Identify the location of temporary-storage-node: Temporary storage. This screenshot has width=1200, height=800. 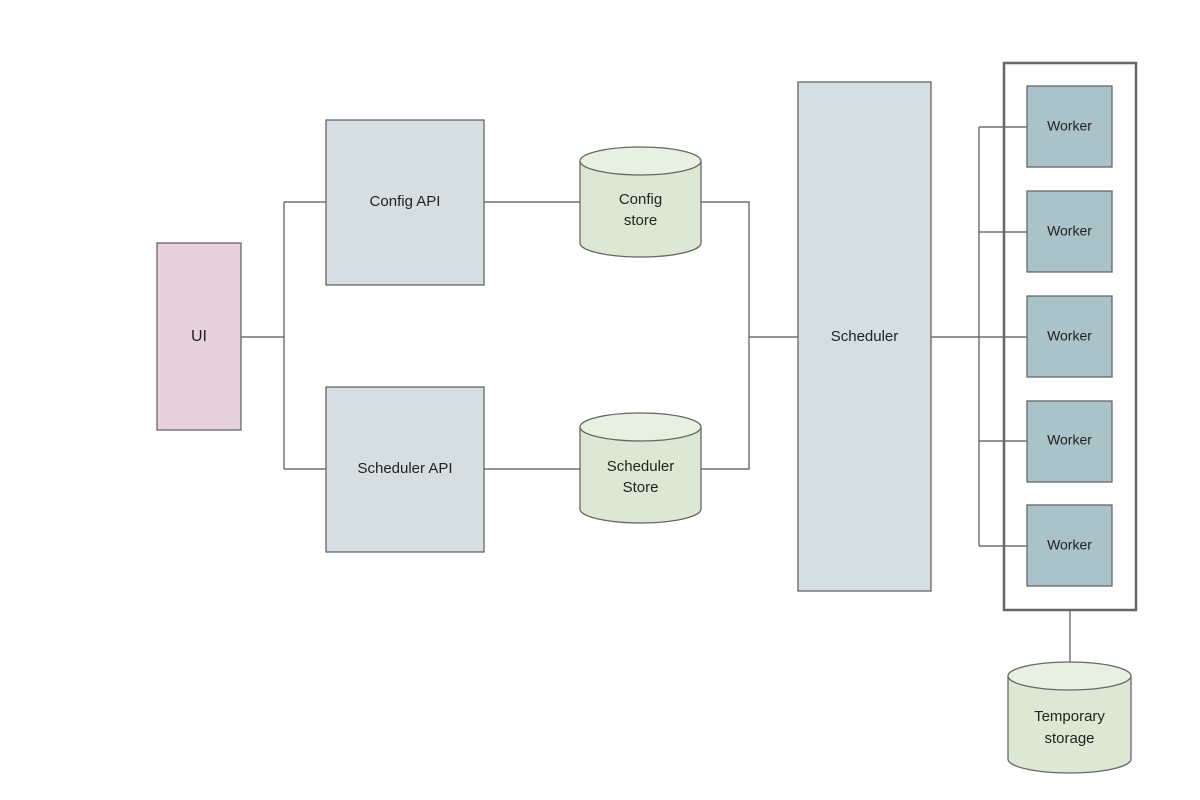
(1069, 717).